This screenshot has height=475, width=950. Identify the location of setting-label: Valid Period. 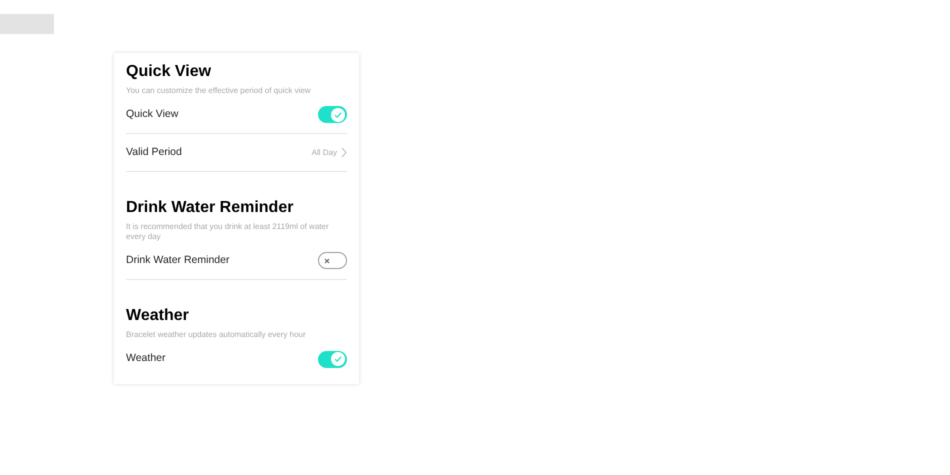
(154, 152).